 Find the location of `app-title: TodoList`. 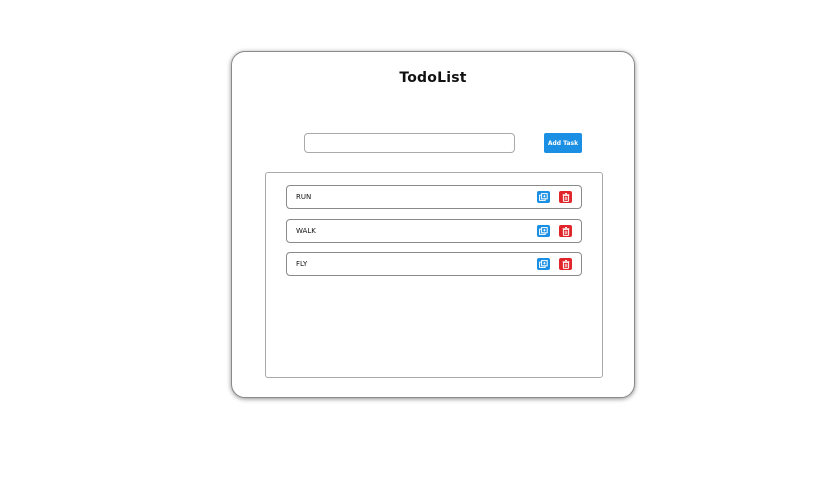

app-title: TodoList is located at coordinates (433, 78).